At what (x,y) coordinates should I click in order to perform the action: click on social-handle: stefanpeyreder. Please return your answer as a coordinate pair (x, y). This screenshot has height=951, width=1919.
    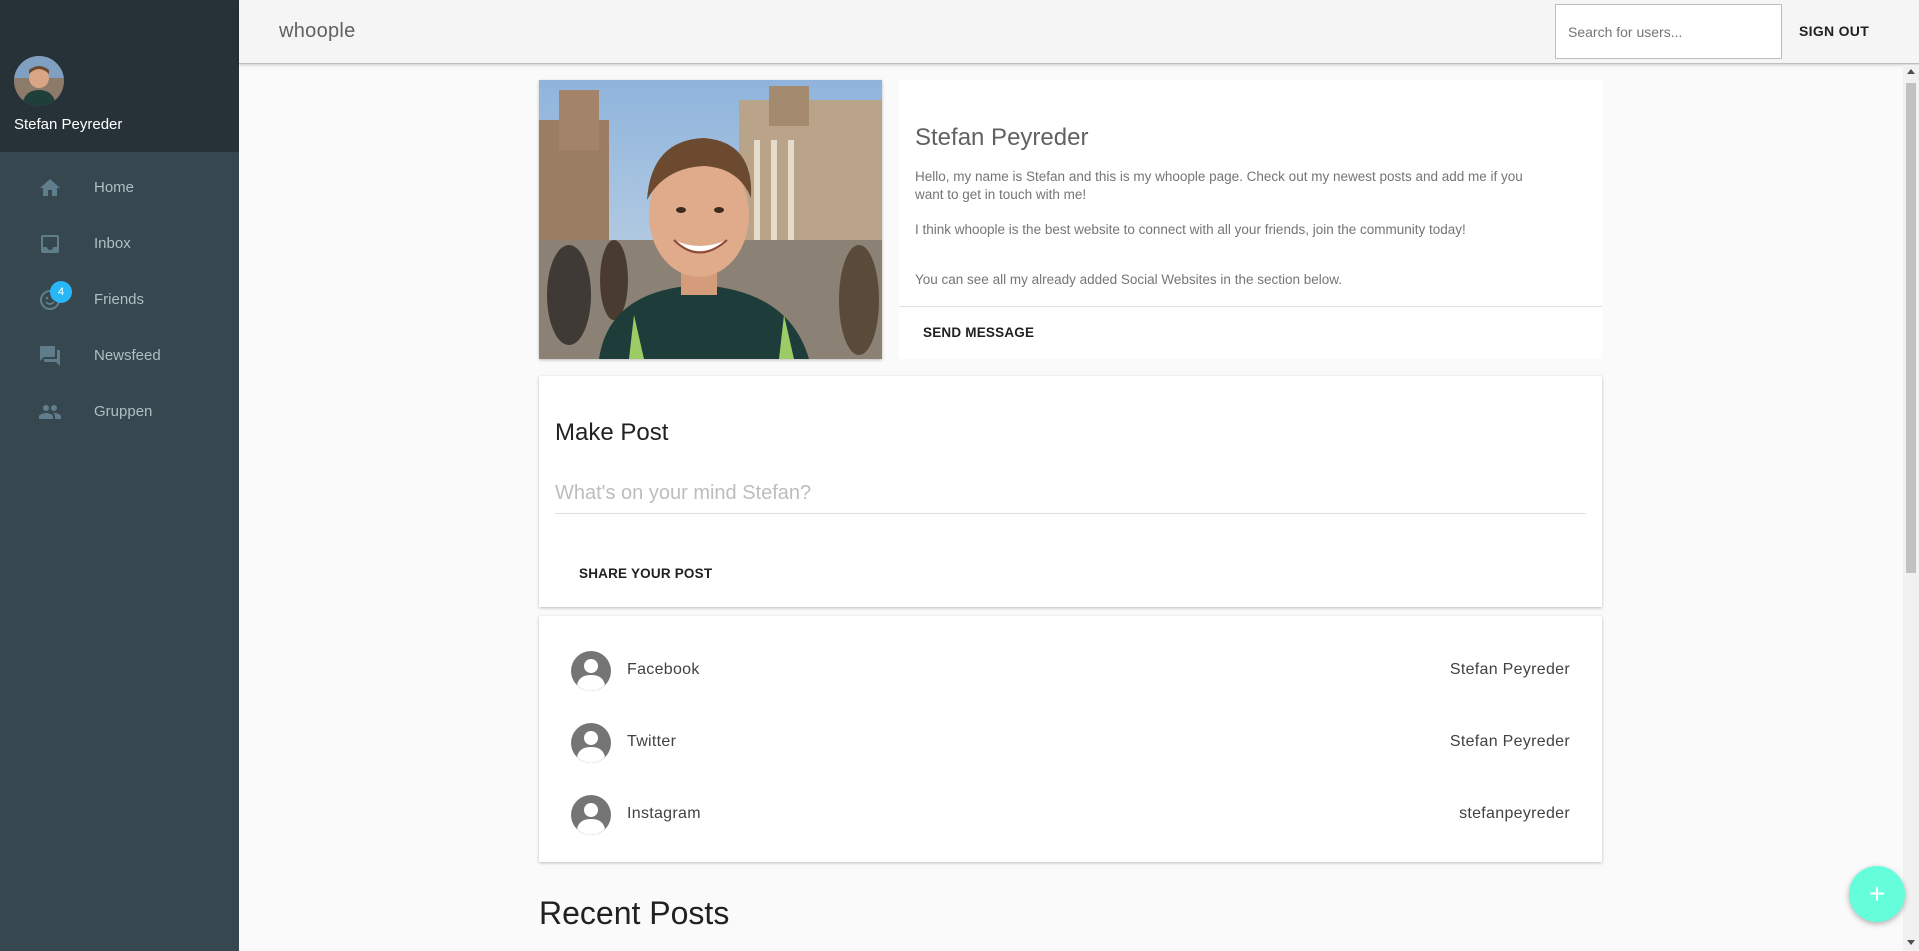
    Looking at the image, I should click on (1514, 813).